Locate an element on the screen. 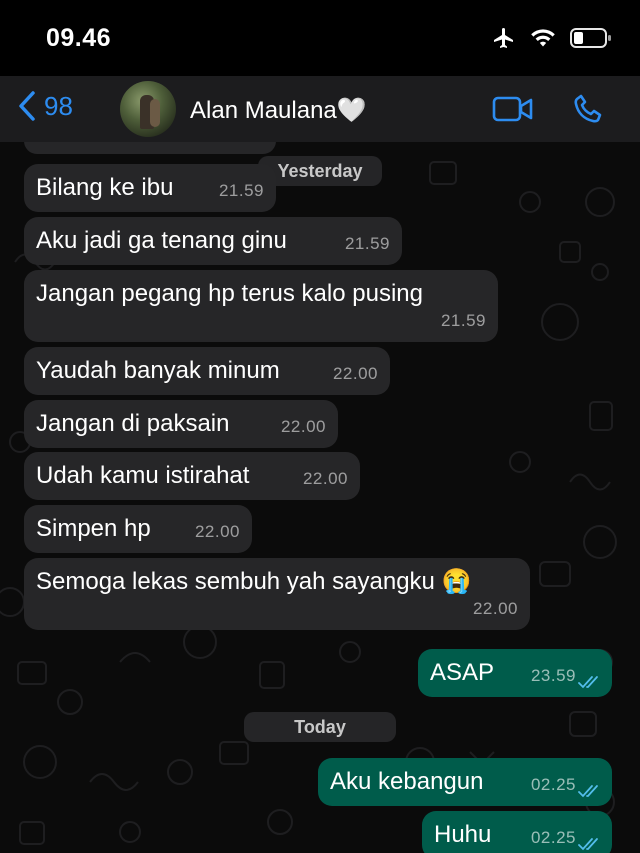 The width and height of the screenshot is (640, 853). message-text: Yaudah banyak minum is located at coordinates (158, 370).